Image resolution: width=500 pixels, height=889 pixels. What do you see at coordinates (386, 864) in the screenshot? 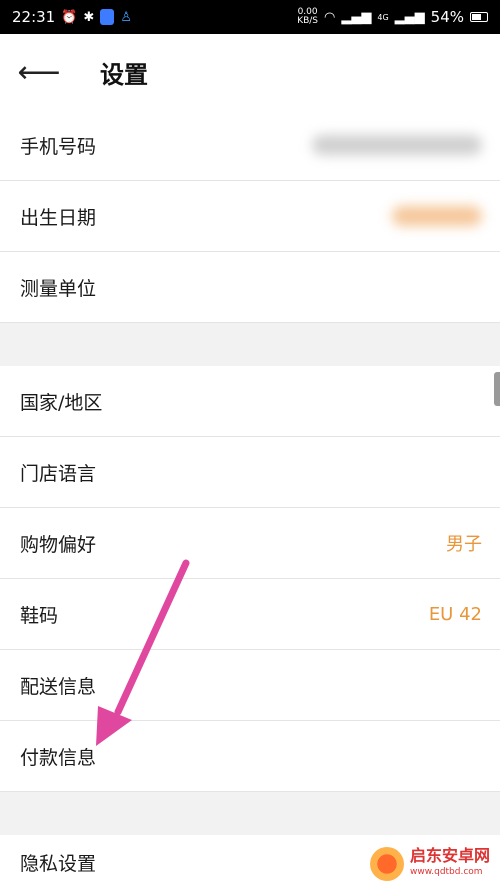
I see `watermark-logo-icon` at bounding box center [386, 864].